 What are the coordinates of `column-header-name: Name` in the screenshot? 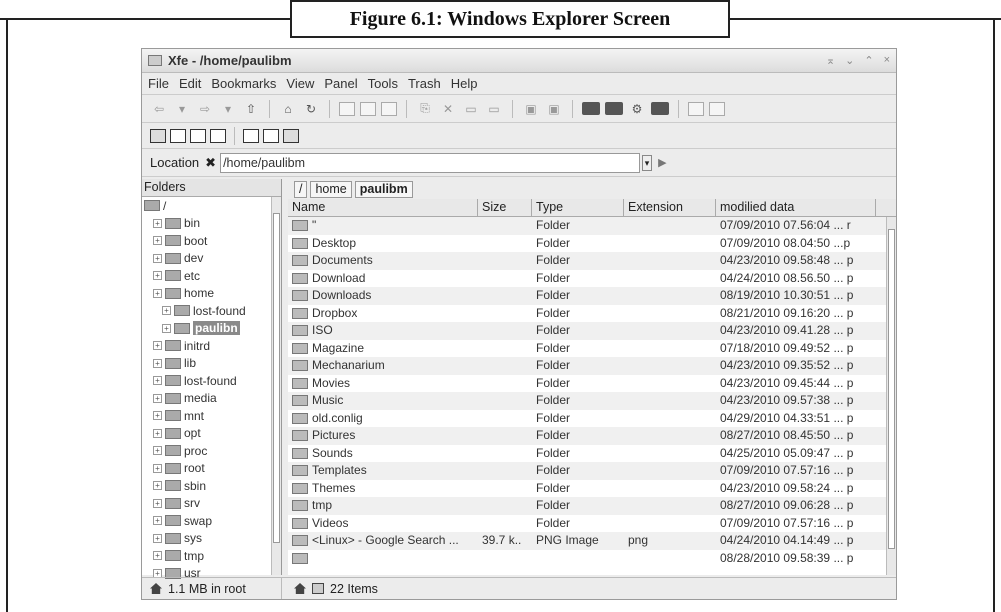 It's located at (383, 207).